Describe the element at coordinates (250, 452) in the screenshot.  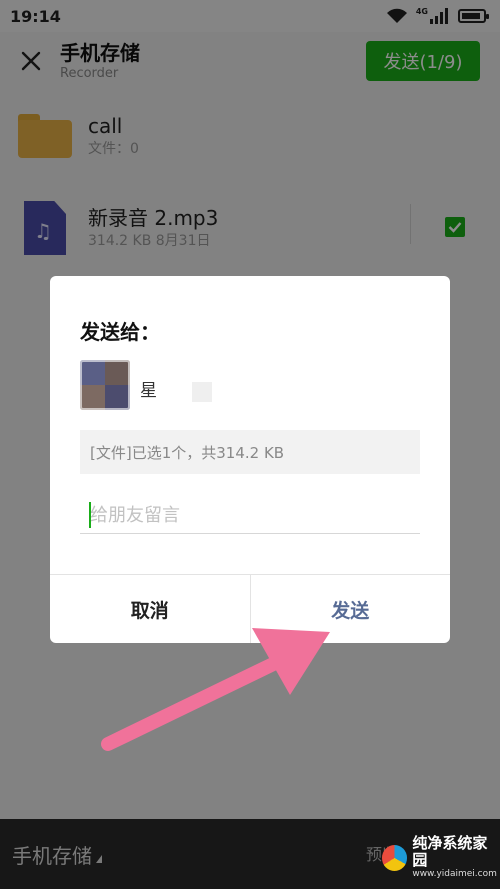
I see `file-info: [文件]已选1个，共314.2 KB` at that location.